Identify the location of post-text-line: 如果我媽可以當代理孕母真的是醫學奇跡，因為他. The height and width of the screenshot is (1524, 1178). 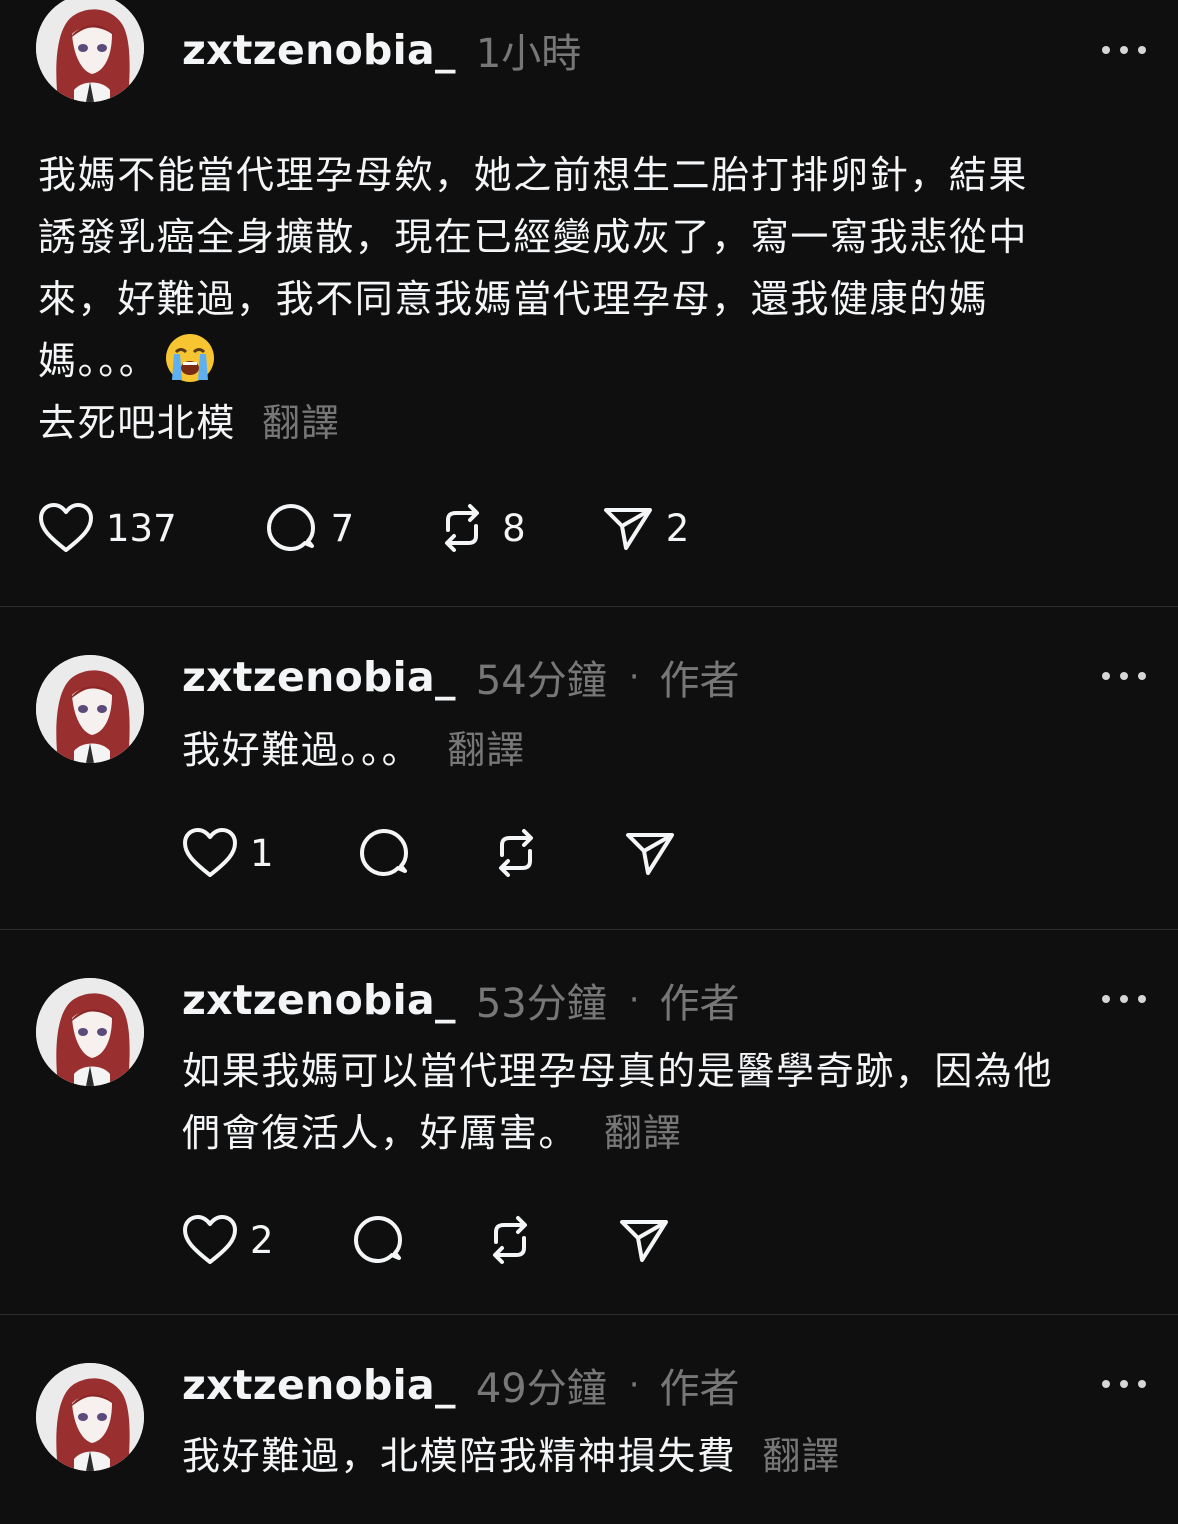
(618, 1071).